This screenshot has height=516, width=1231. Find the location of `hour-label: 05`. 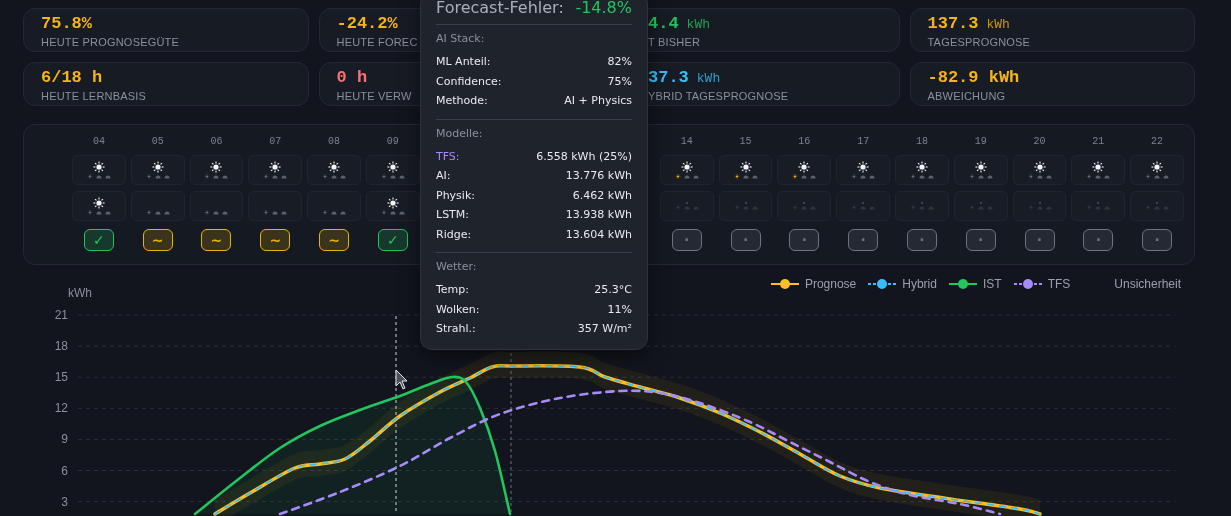

hour-label: 05 is located at coordinates (157, 142).